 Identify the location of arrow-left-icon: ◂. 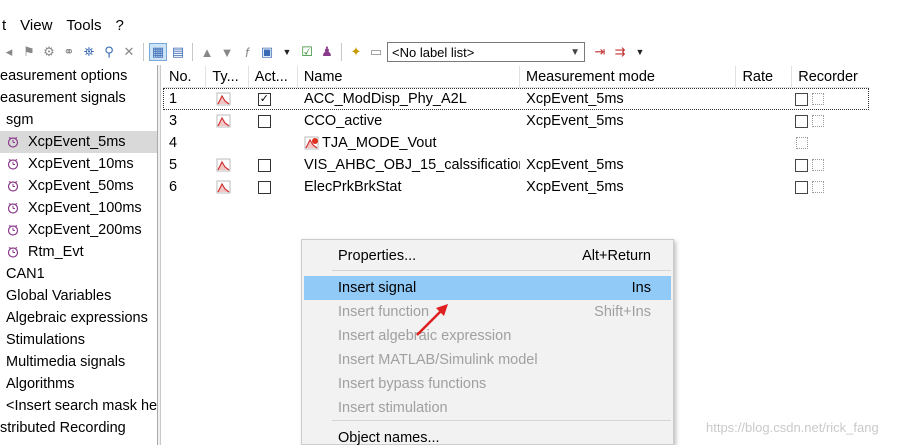
(9, 52).